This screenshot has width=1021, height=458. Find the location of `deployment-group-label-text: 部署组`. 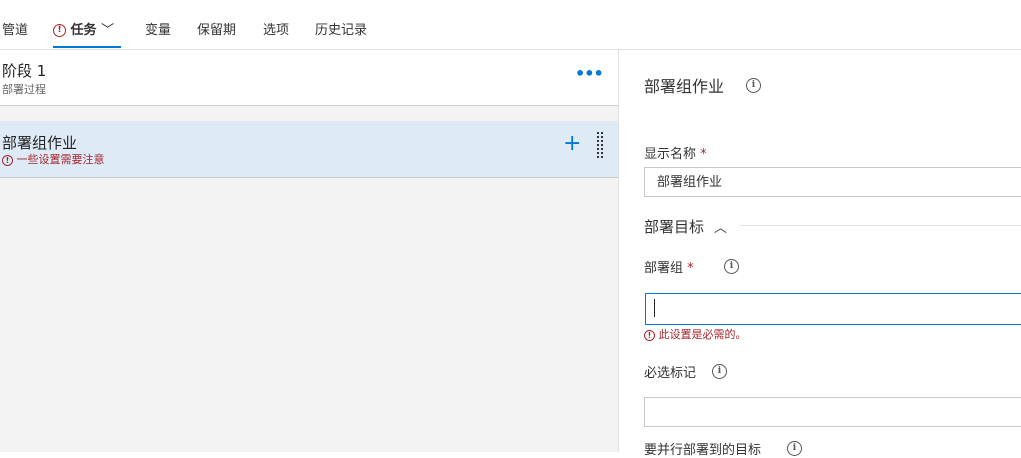

deployment-group-label-text: 部署组 is located at coordinates (664, 268).